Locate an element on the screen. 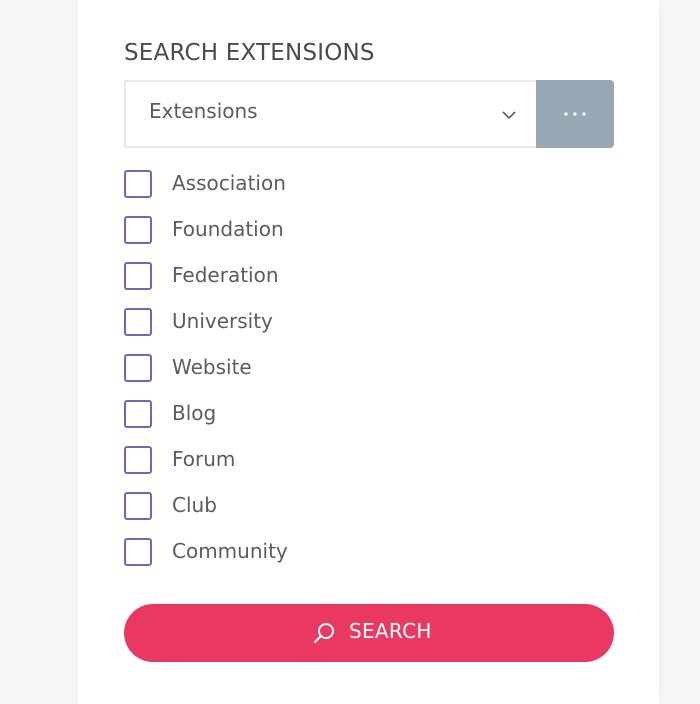 This screenshot has height=704, width=700. search-button: SEARCH is located at coordinates (369, 633).